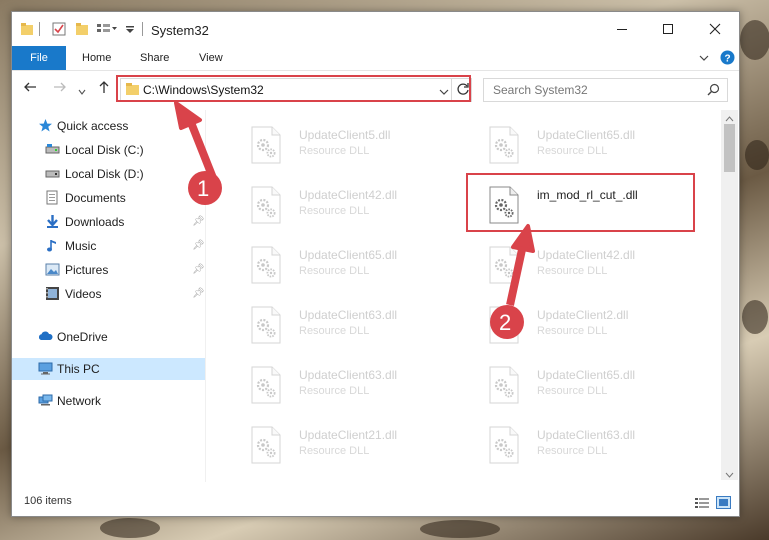  I want to click on sidebar-item-videos: Videos 📌︎, so click(108, 294).